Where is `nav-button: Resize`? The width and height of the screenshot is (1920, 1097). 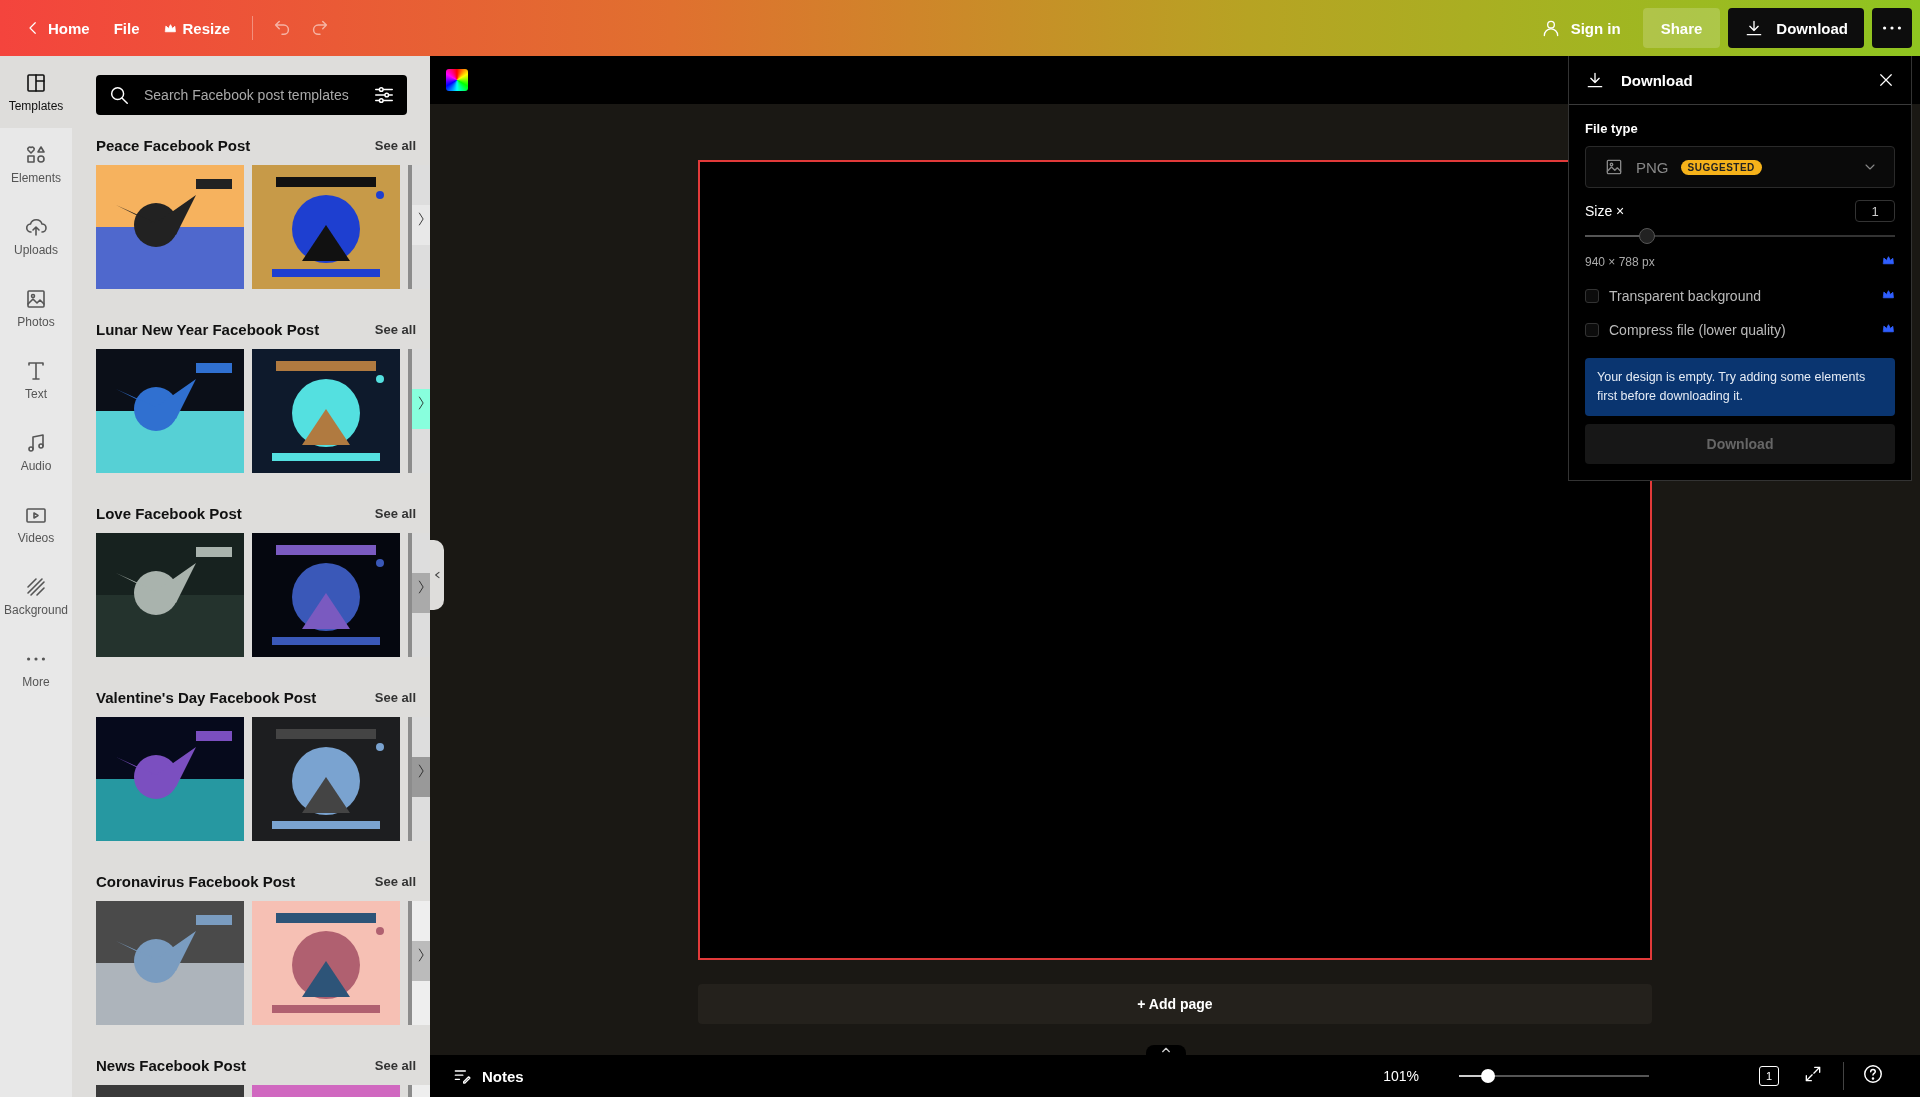
nav-button: Resize is located at coordinates (197, 28).